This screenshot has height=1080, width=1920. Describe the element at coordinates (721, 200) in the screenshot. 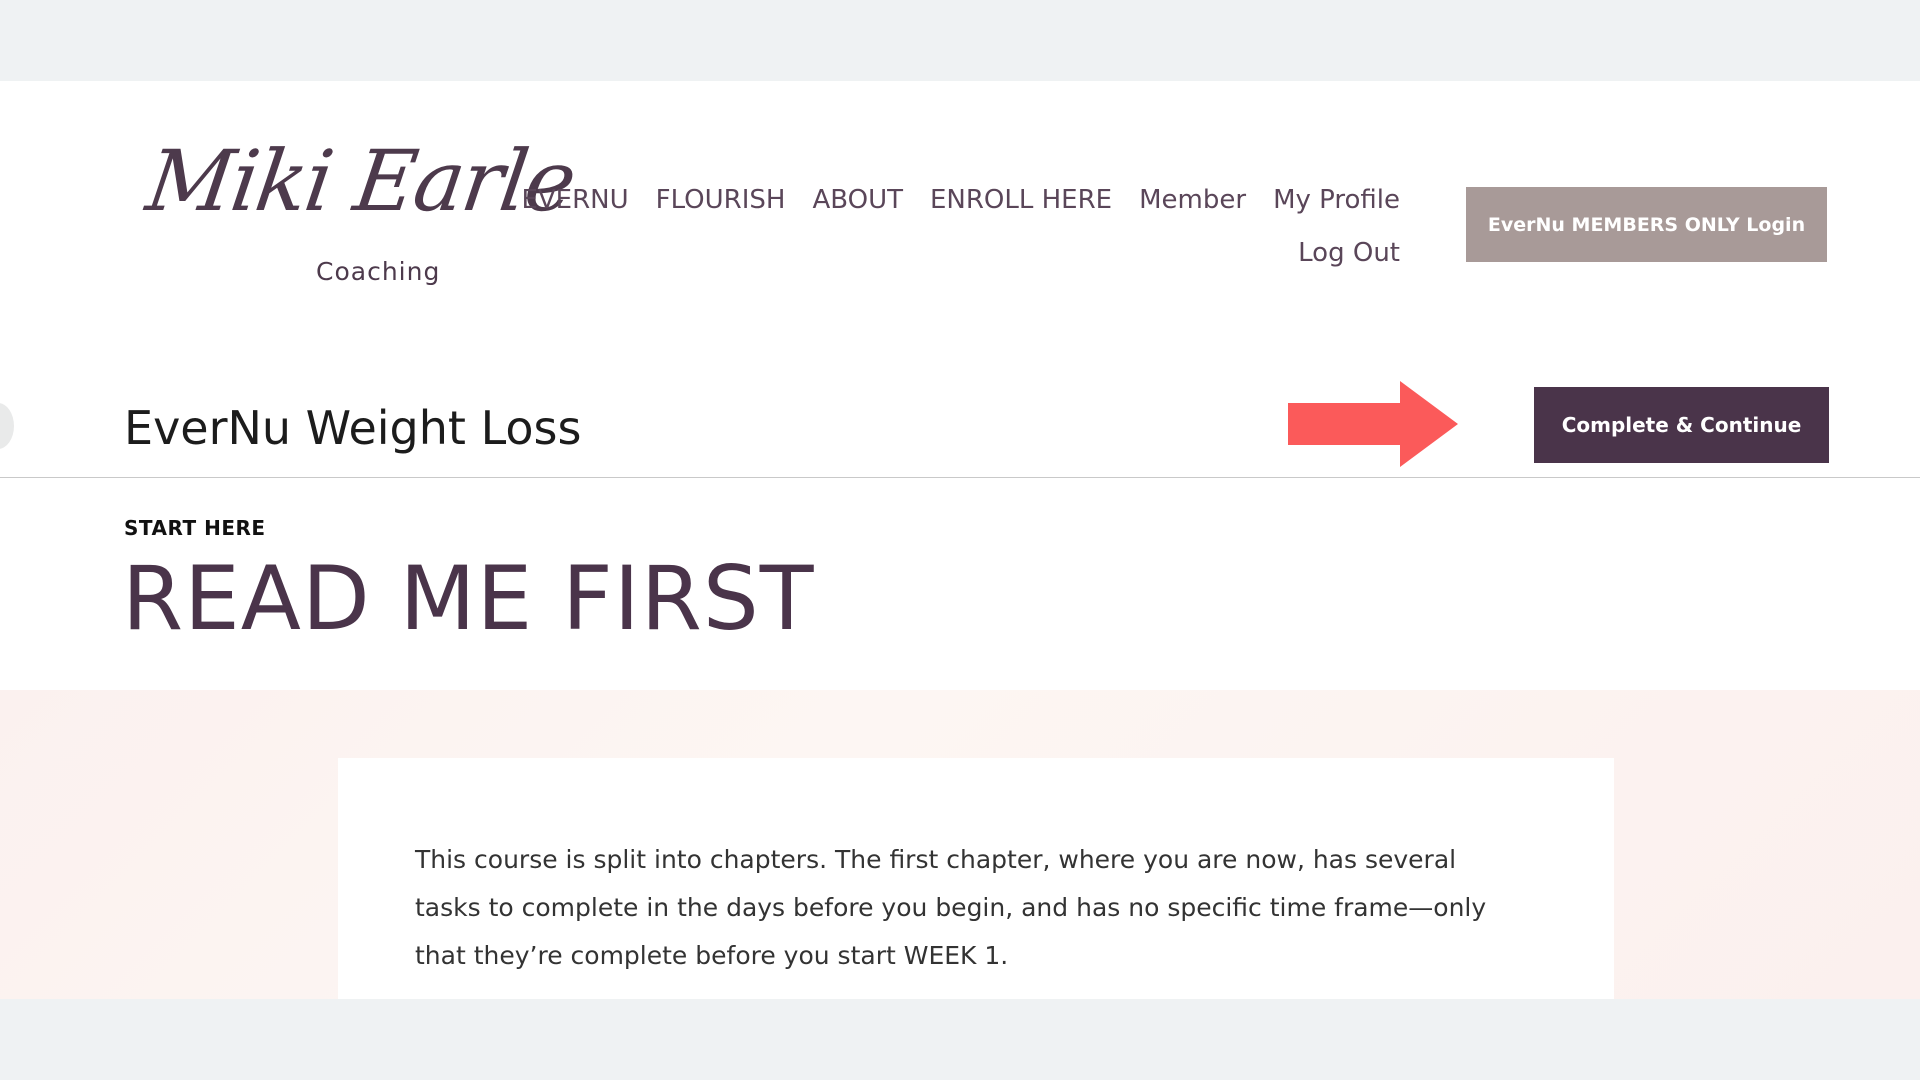

I see `nav-item-flourish: FLOURISH` at that location.